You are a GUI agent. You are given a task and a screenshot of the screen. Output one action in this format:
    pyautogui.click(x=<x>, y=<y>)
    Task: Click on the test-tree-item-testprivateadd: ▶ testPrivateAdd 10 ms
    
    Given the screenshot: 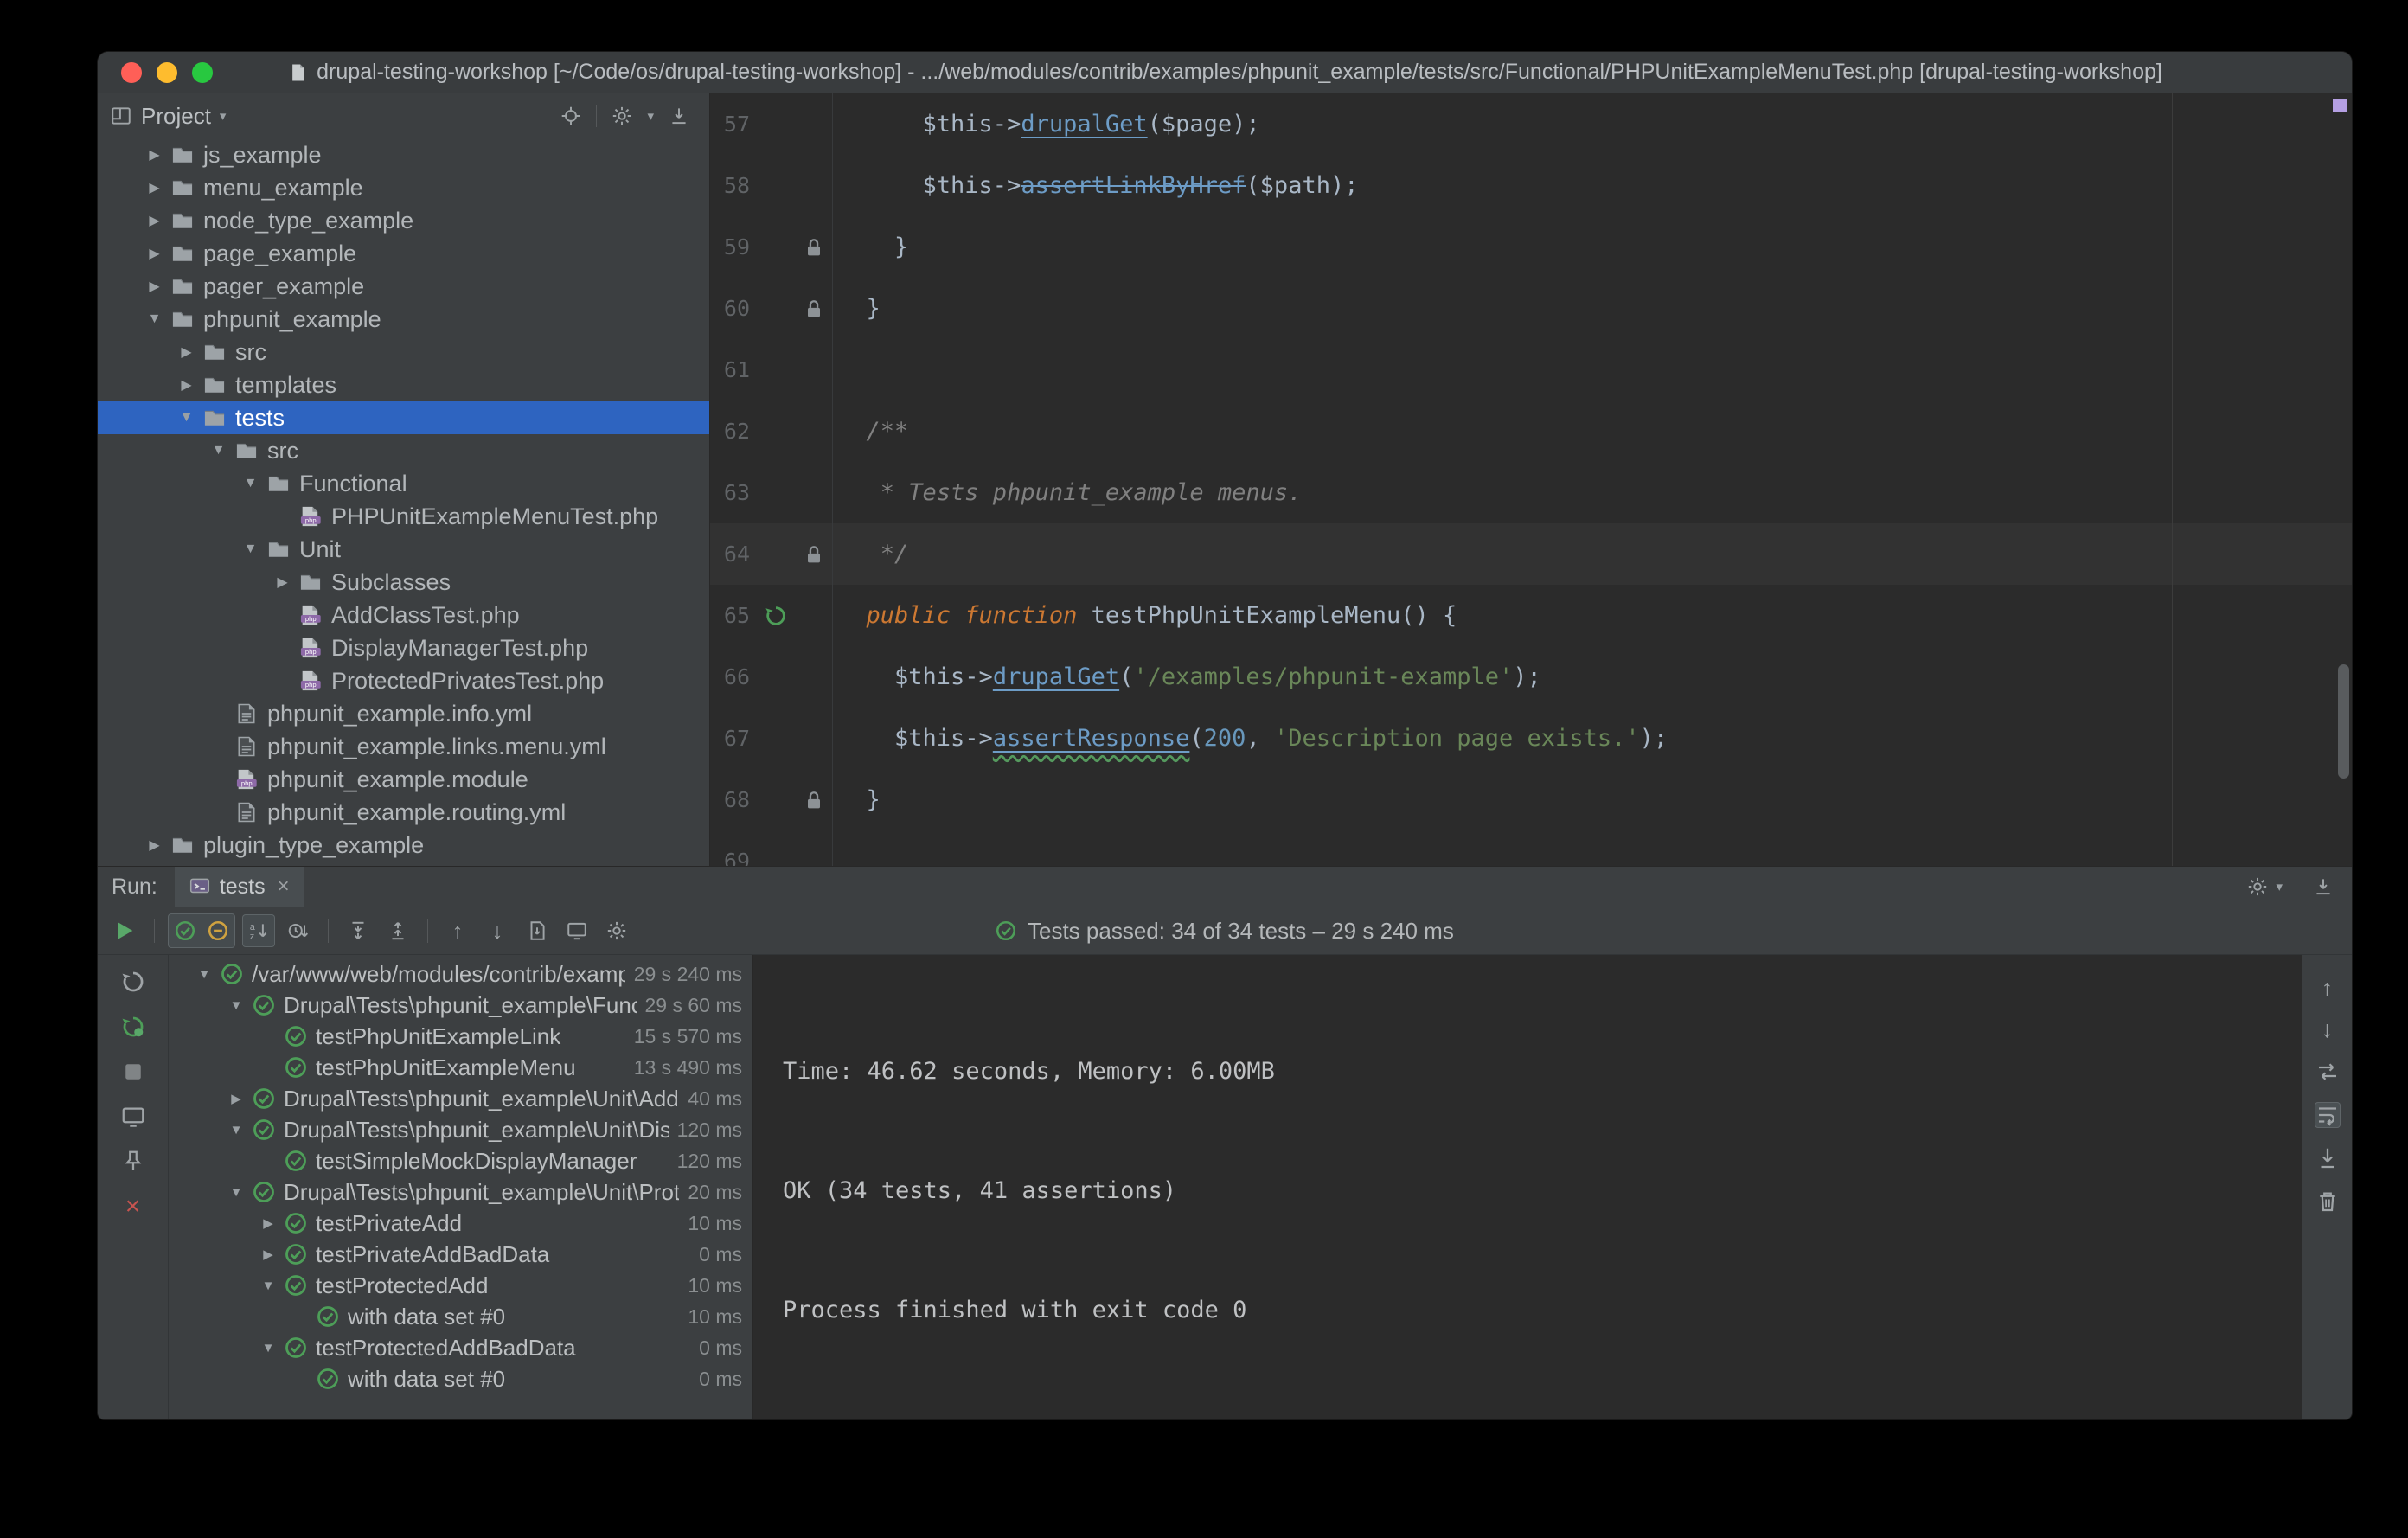 What is the action you would take?
    pyautogui.click(x=460, y=1223)
    